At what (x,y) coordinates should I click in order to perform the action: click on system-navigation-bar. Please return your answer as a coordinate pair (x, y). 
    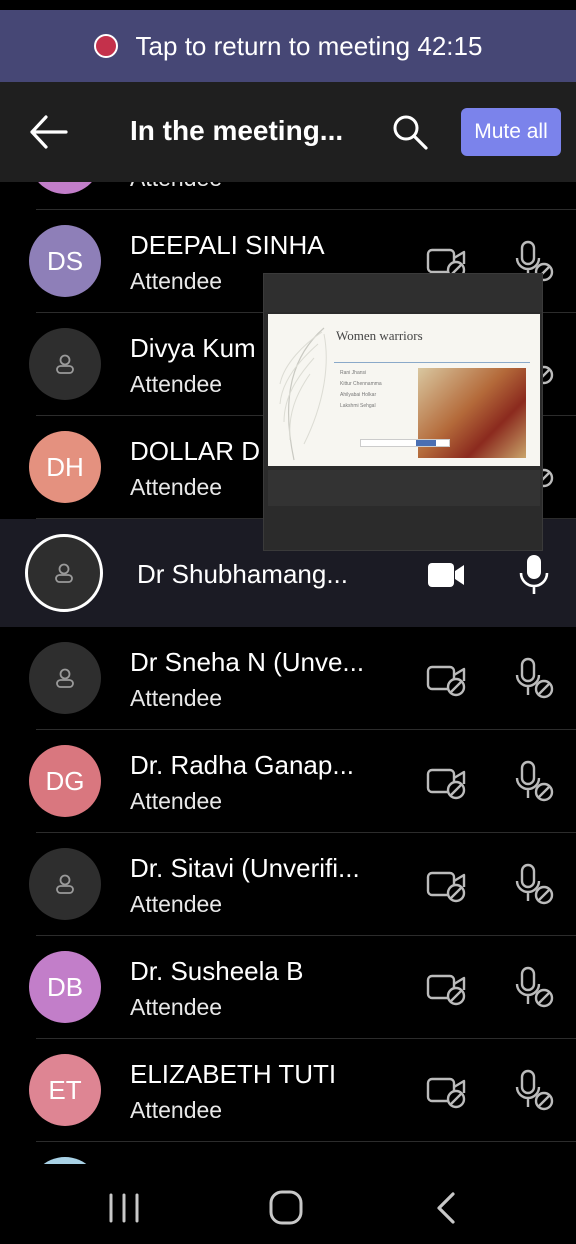
    Looking at the image, I should click on (288, 1204).